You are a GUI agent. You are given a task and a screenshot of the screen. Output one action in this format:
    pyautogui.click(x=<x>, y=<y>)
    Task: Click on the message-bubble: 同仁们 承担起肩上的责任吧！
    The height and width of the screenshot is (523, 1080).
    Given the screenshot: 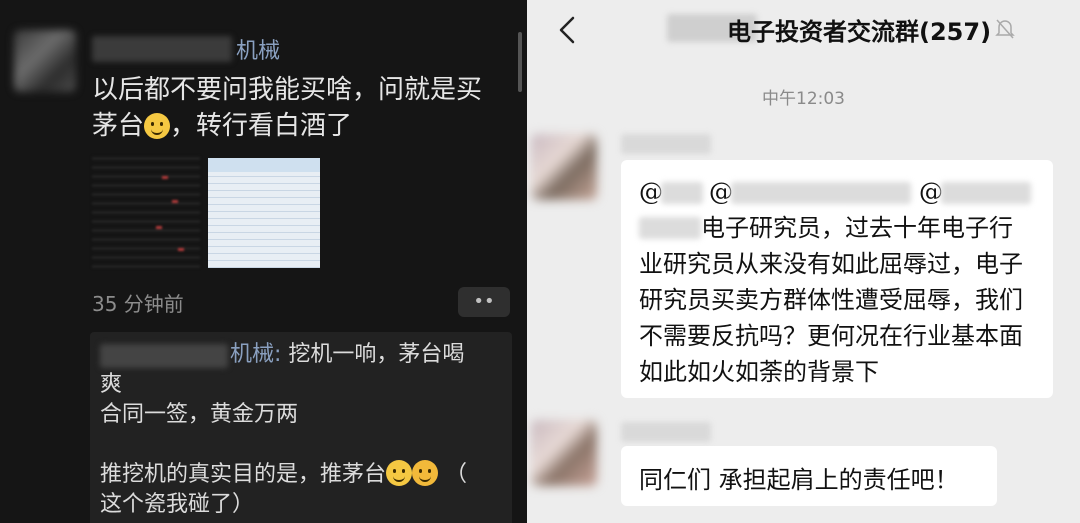 What is the action you would take?
    pyautogui.click(x=809, y=476)
    